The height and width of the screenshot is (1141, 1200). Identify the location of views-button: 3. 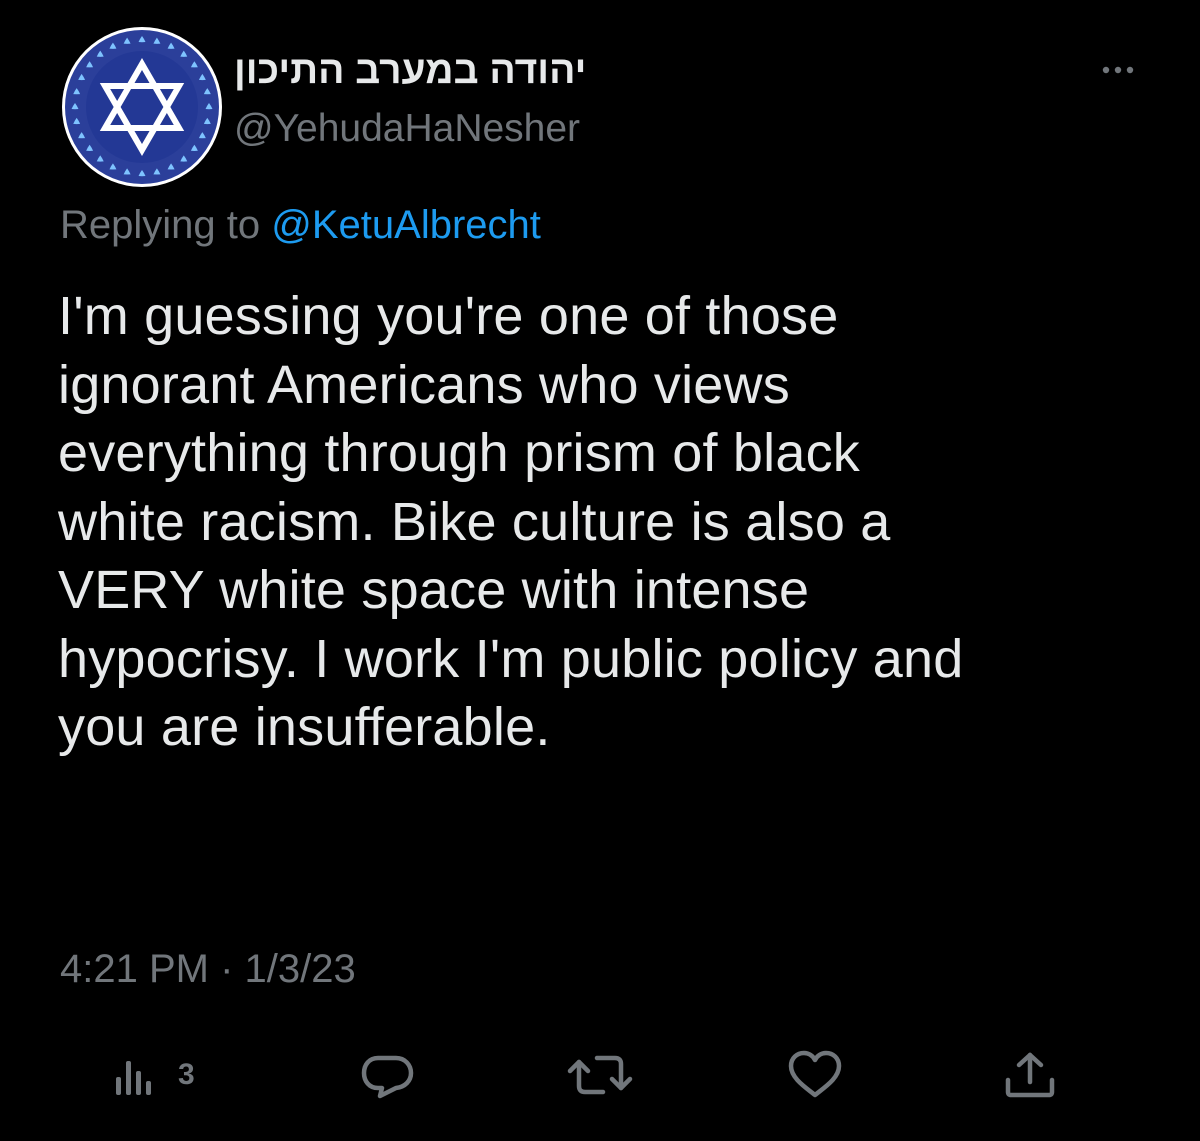
(152, 1075).